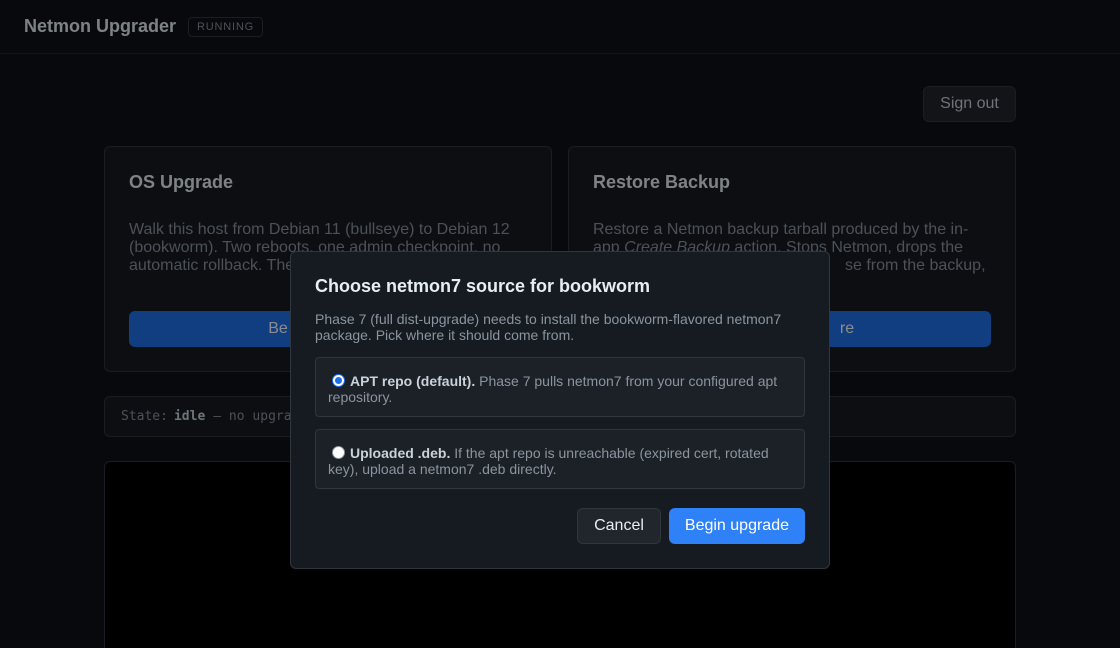  I want to click on uploaded-deb-radio, so click(338, 452).